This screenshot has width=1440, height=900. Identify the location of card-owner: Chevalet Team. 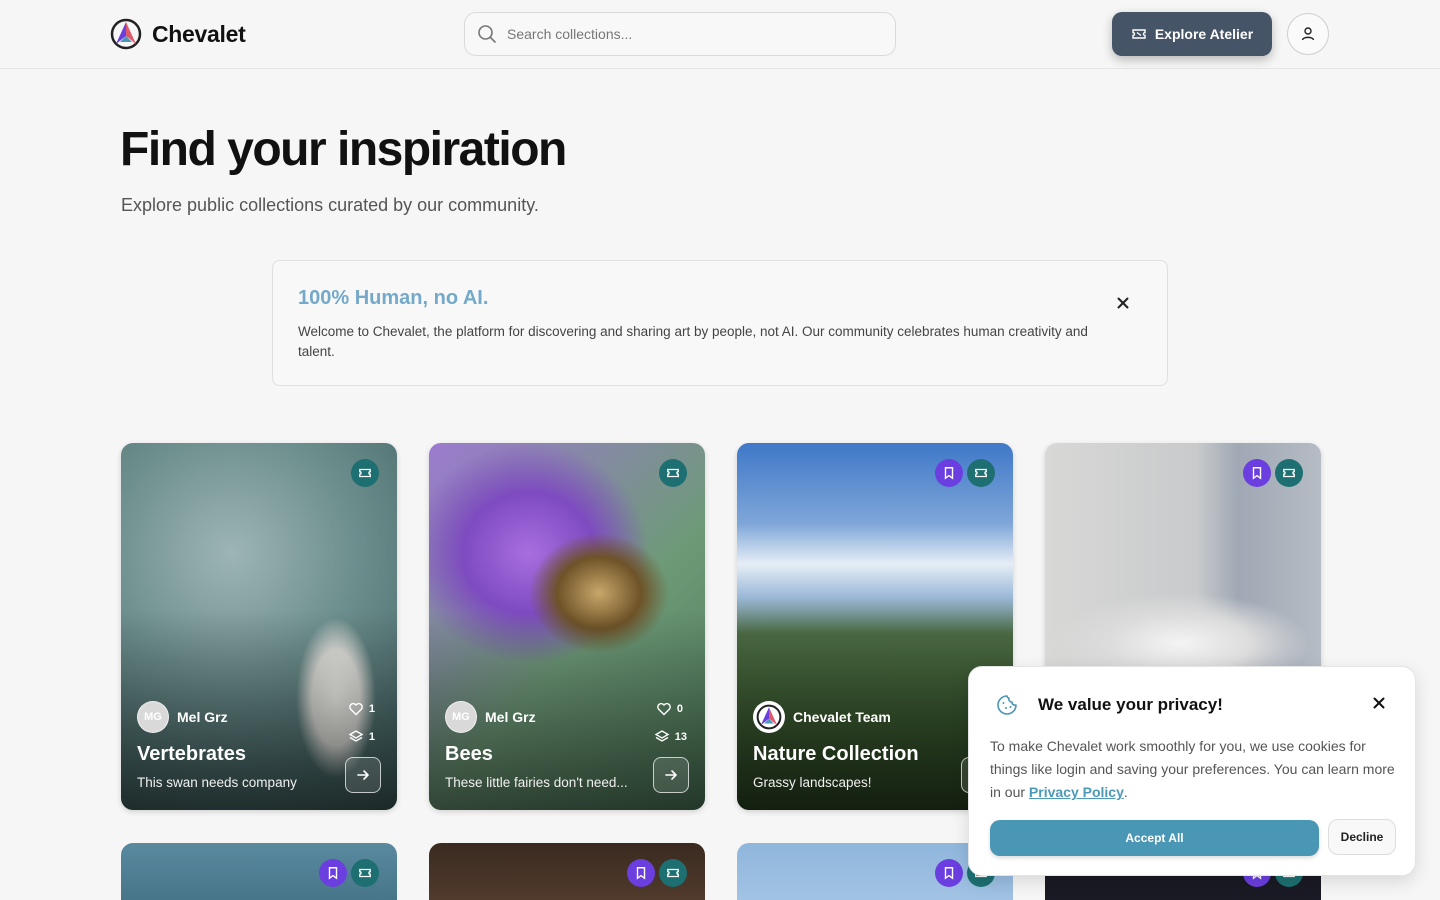
(822, 717).